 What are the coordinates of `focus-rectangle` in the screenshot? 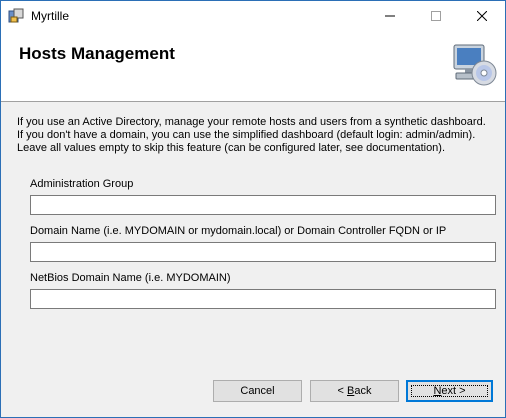 It's located at (449, 391).